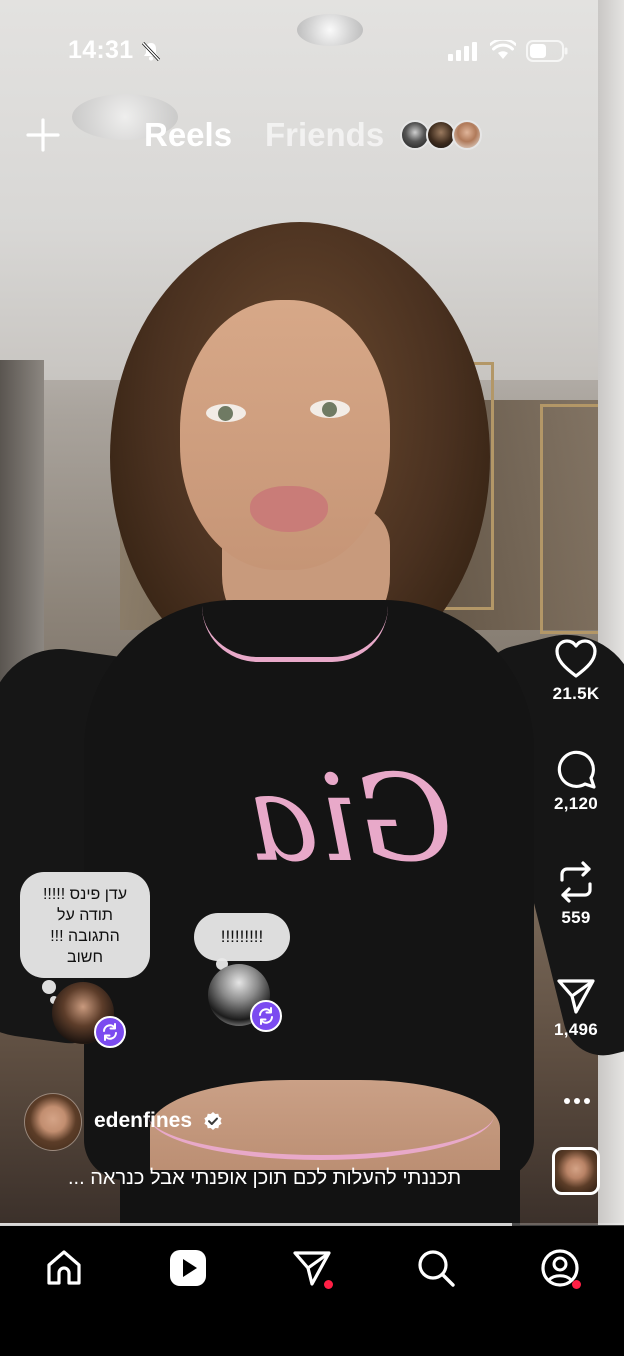 Image resolution: width=624 pixels, height=1356 pixels. I want to click on ceiling-light, so click(330, 30).